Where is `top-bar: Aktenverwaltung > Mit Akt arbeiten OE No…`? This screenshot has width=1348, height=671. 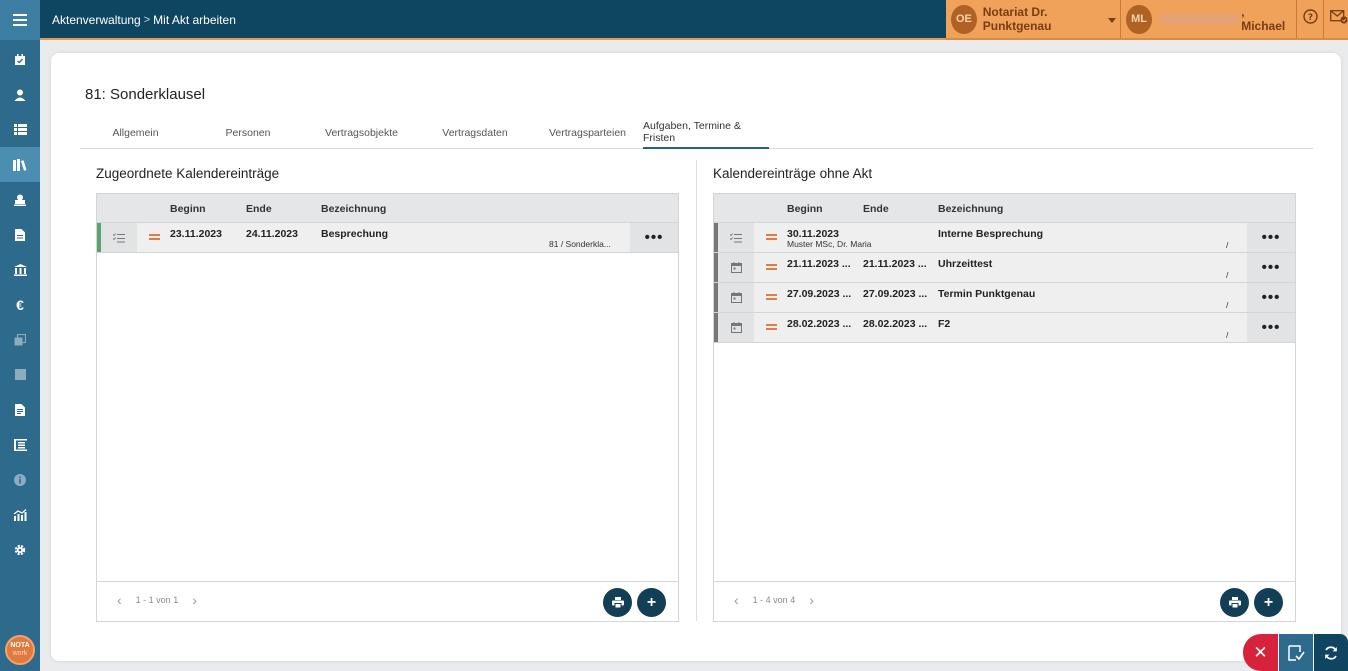
top-bar: Aktenverwaltung > Mit Akt arbeiten OE No… is located at coordinates (694, 20).